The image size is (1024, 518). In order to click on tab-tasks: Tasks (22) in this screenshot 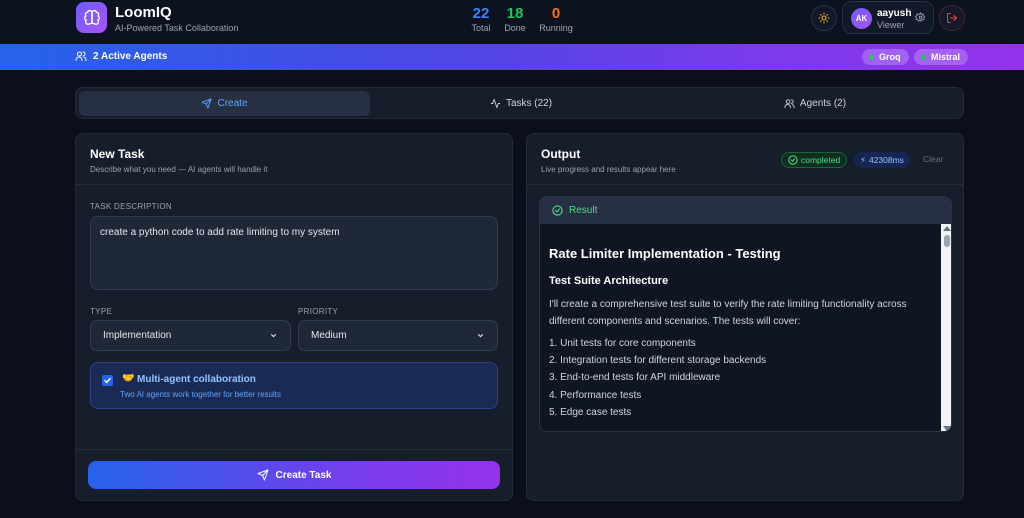, I will do `click(521, 103)`.